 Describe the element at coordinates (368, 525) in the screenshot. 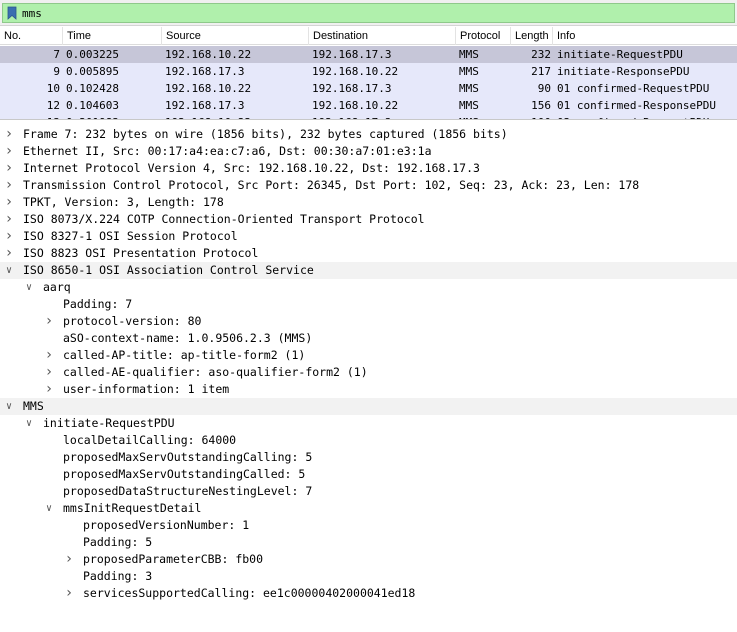

I see `detail-tree-item: proposedVersionNumber: 1` at that location.